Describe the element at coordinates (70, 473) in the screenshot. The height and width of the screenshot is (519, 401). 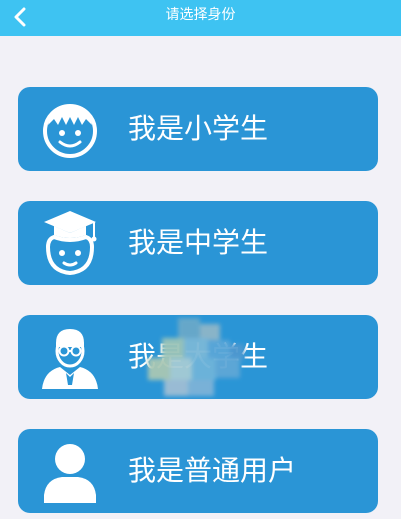
I see `user-icon` at that location.